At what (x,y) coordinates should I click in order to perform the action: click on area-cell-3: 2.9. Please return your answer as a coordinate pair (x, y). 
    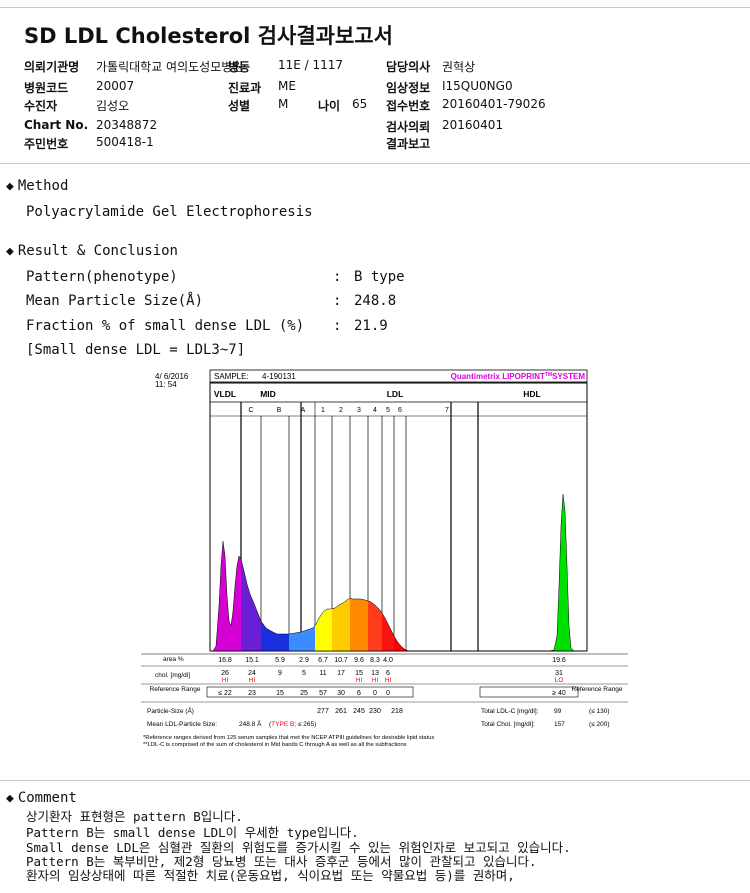
    Looking at the image, I should click on (304, 660).